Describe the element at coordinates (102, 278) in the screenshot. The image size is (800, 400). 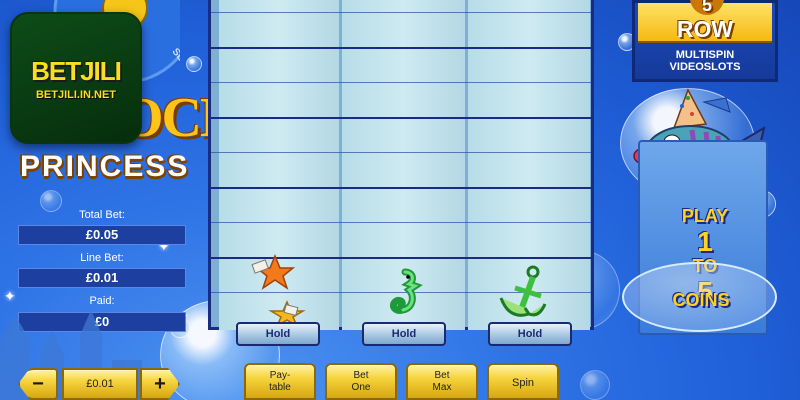
I see `line-bet-value: £0.01` at that location.